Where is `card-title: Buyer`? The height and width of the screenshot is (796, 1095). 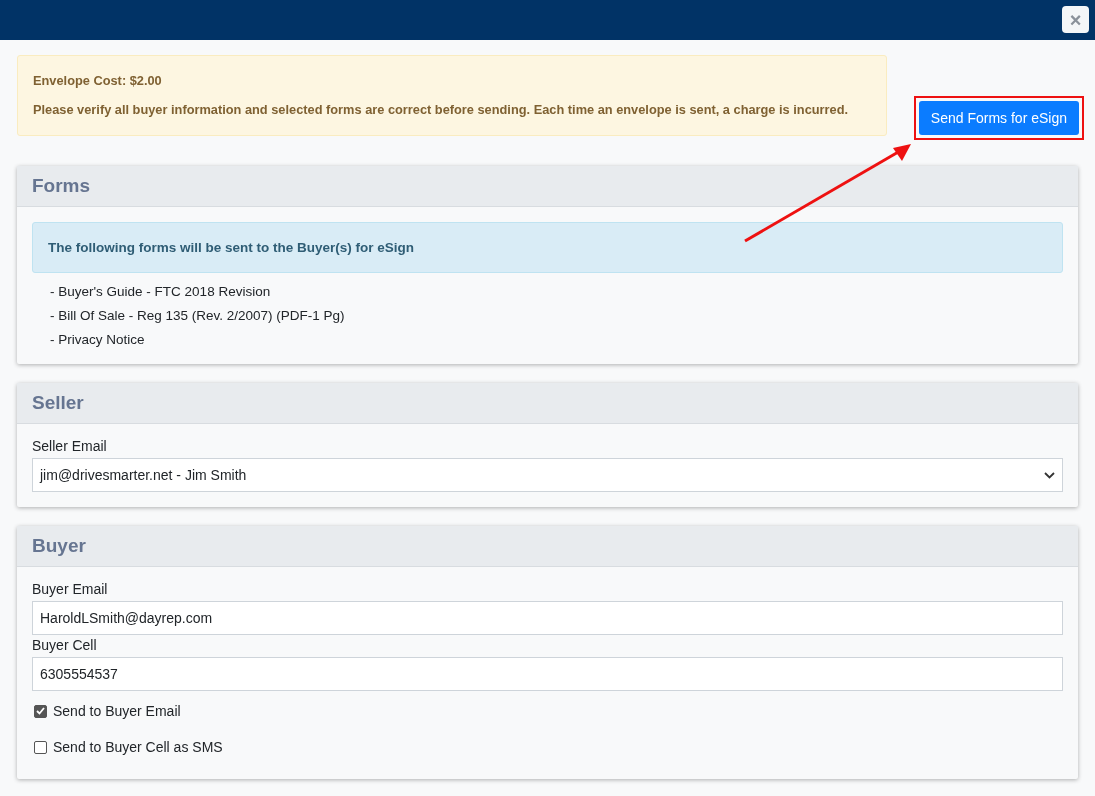
card-title: Buyer is located at coordinates (59, 546).